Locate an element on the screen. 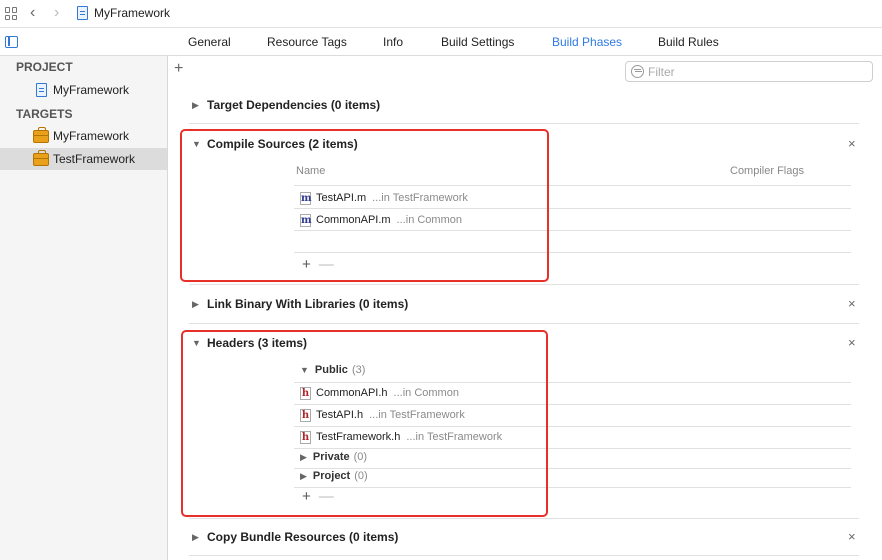 The height and width of the screenshot is (560, 882). column-header-name: Name is located at coordinates (310, 171).